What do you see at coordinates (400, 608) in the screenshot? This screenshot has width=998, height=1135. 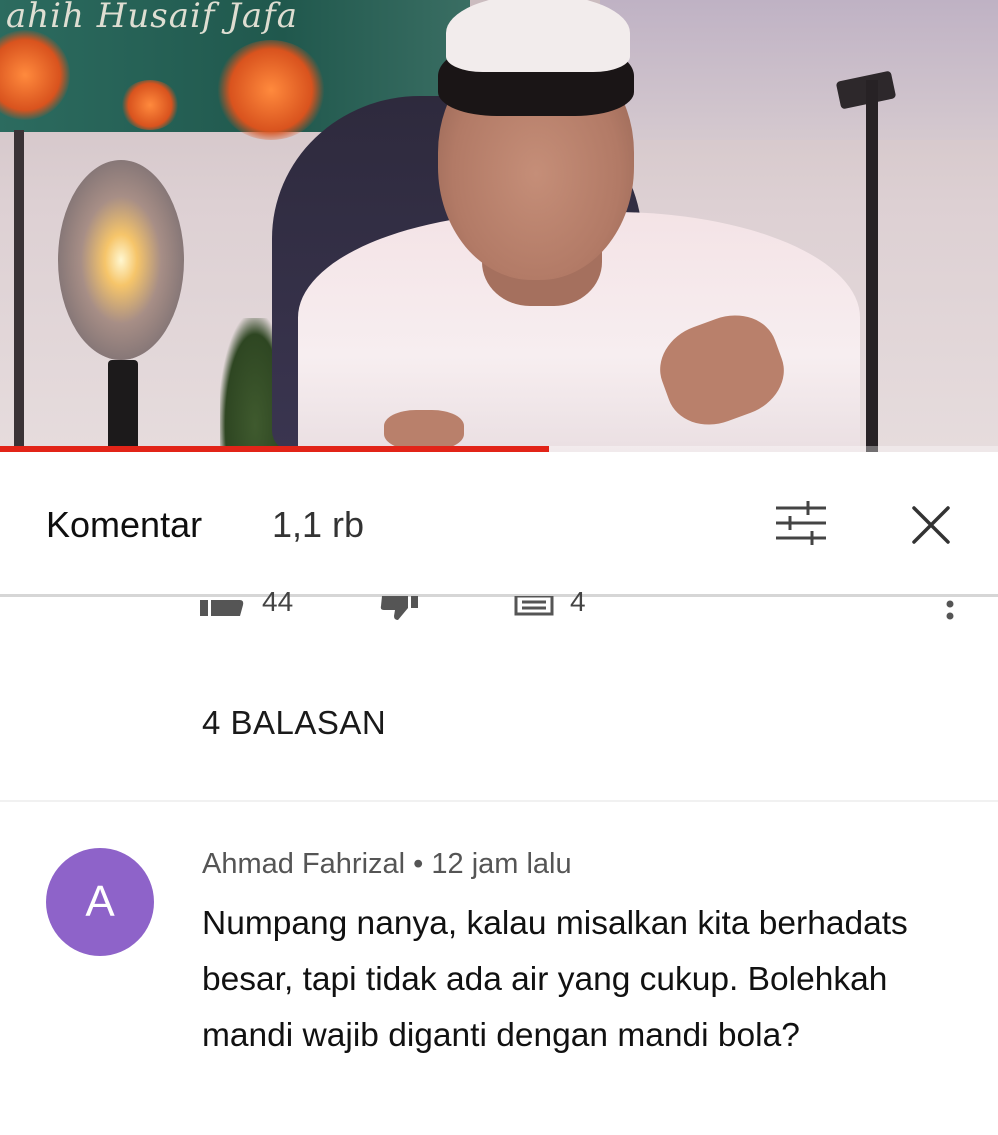 I see `thumbs-down-icon` at bounding box center [400, 608].